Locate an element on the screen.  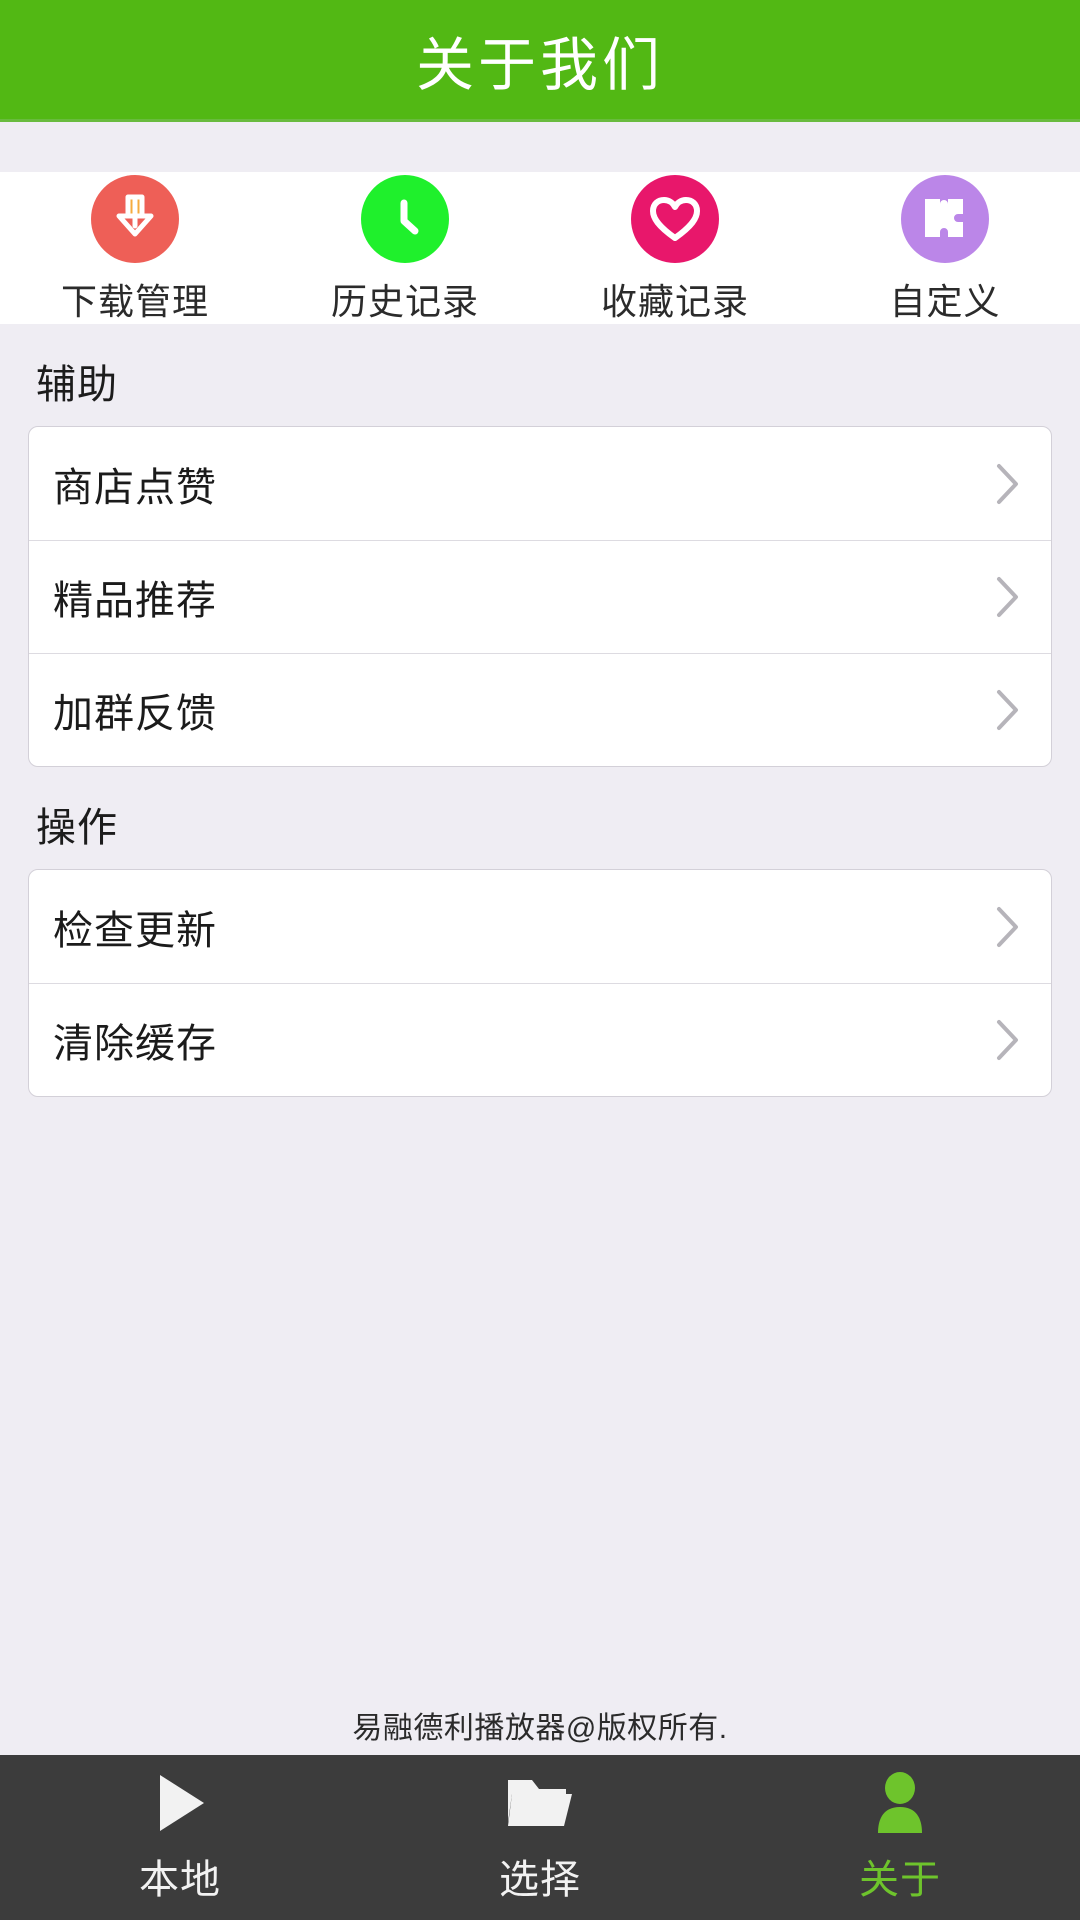
nav-item-local: 本地 is located at coordinates (180, 1838).